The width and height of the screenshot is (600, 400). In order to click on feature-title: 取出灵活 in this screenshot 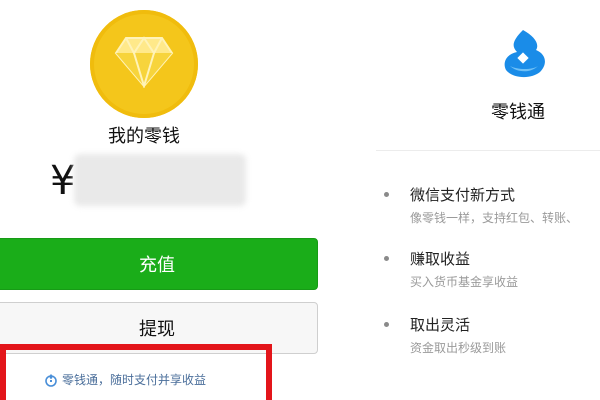, I will do `click(440, 325)`.